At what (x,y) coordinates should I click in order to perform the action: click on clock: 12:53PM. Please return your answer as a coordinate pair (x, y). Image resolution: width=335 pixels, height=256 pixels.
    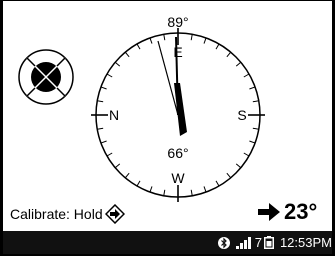
    Looking at the image, I should click on (305, 242).